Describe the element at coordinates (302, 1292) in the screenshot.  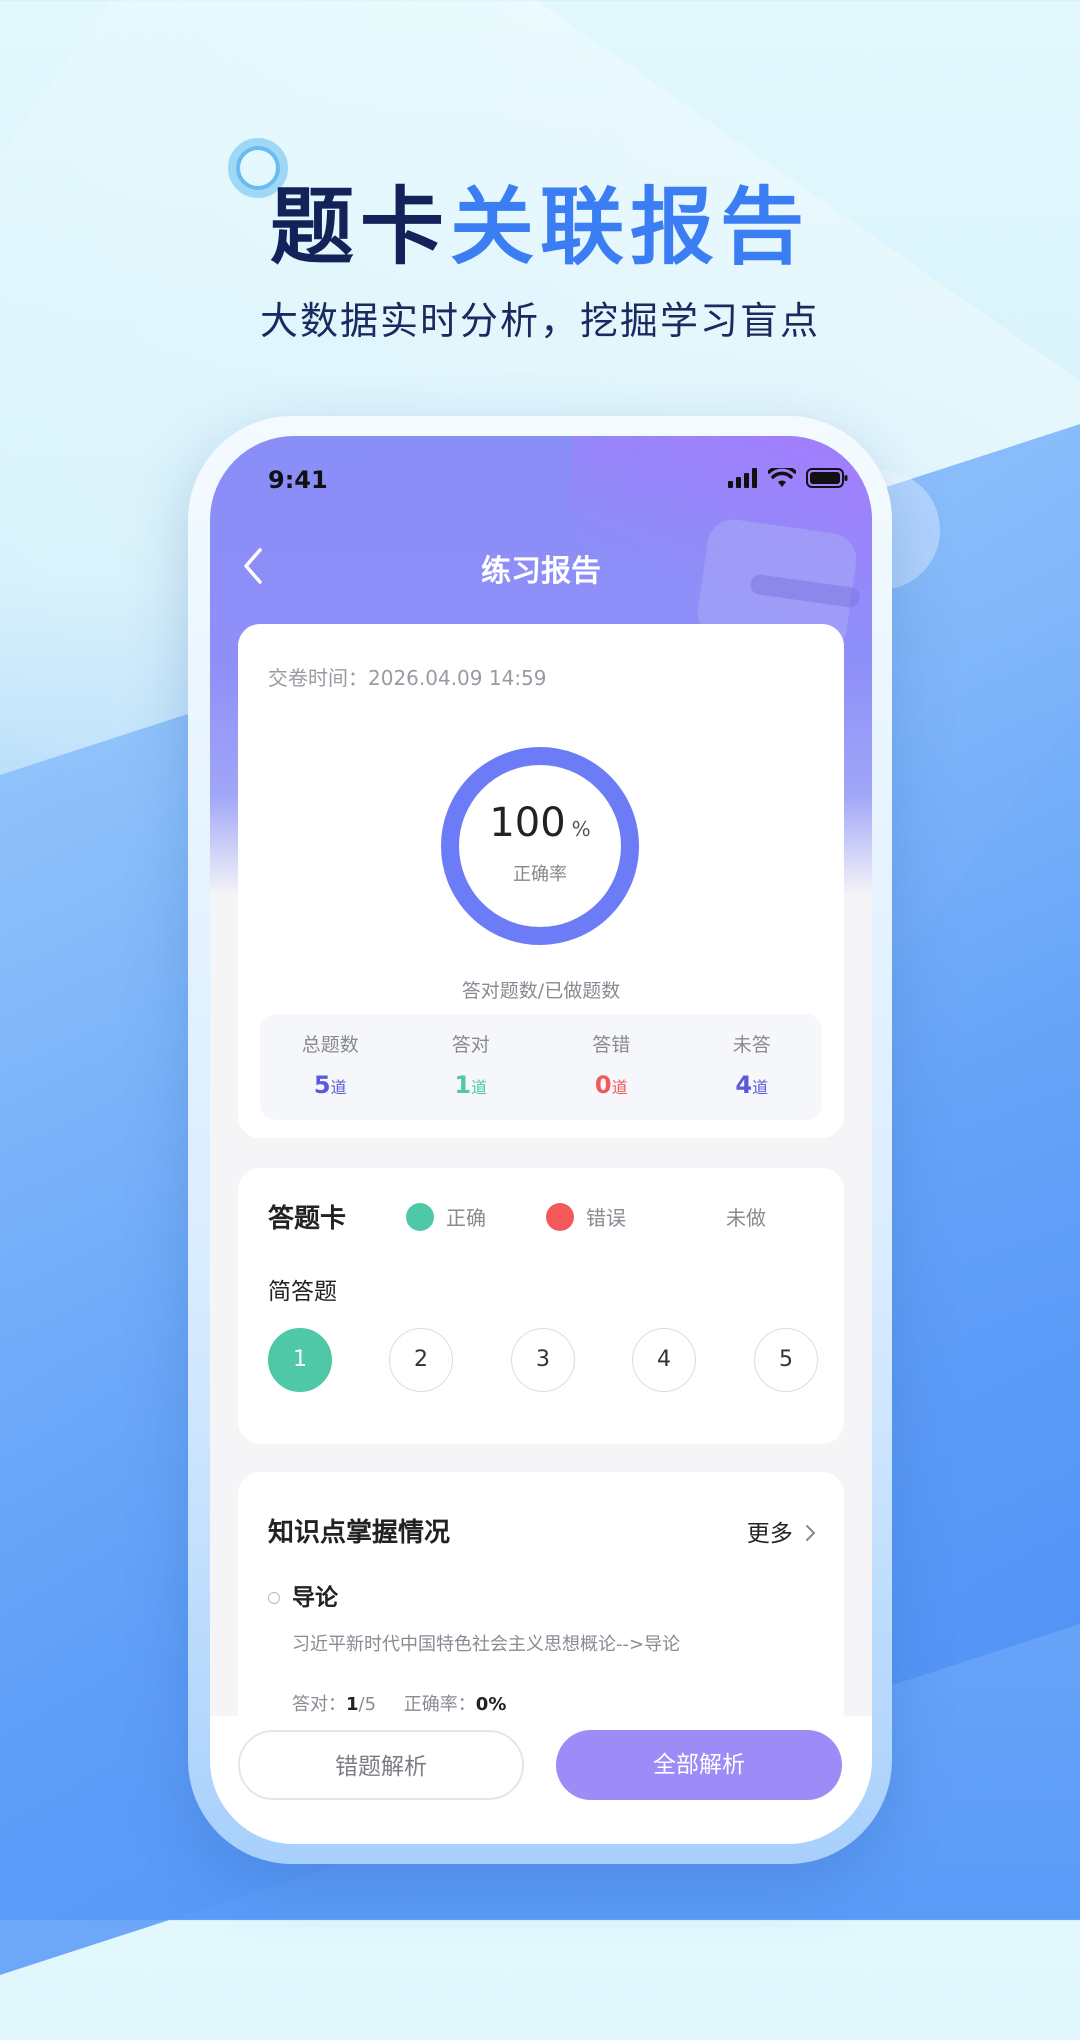
I see `question-type: 简答题` at that location.